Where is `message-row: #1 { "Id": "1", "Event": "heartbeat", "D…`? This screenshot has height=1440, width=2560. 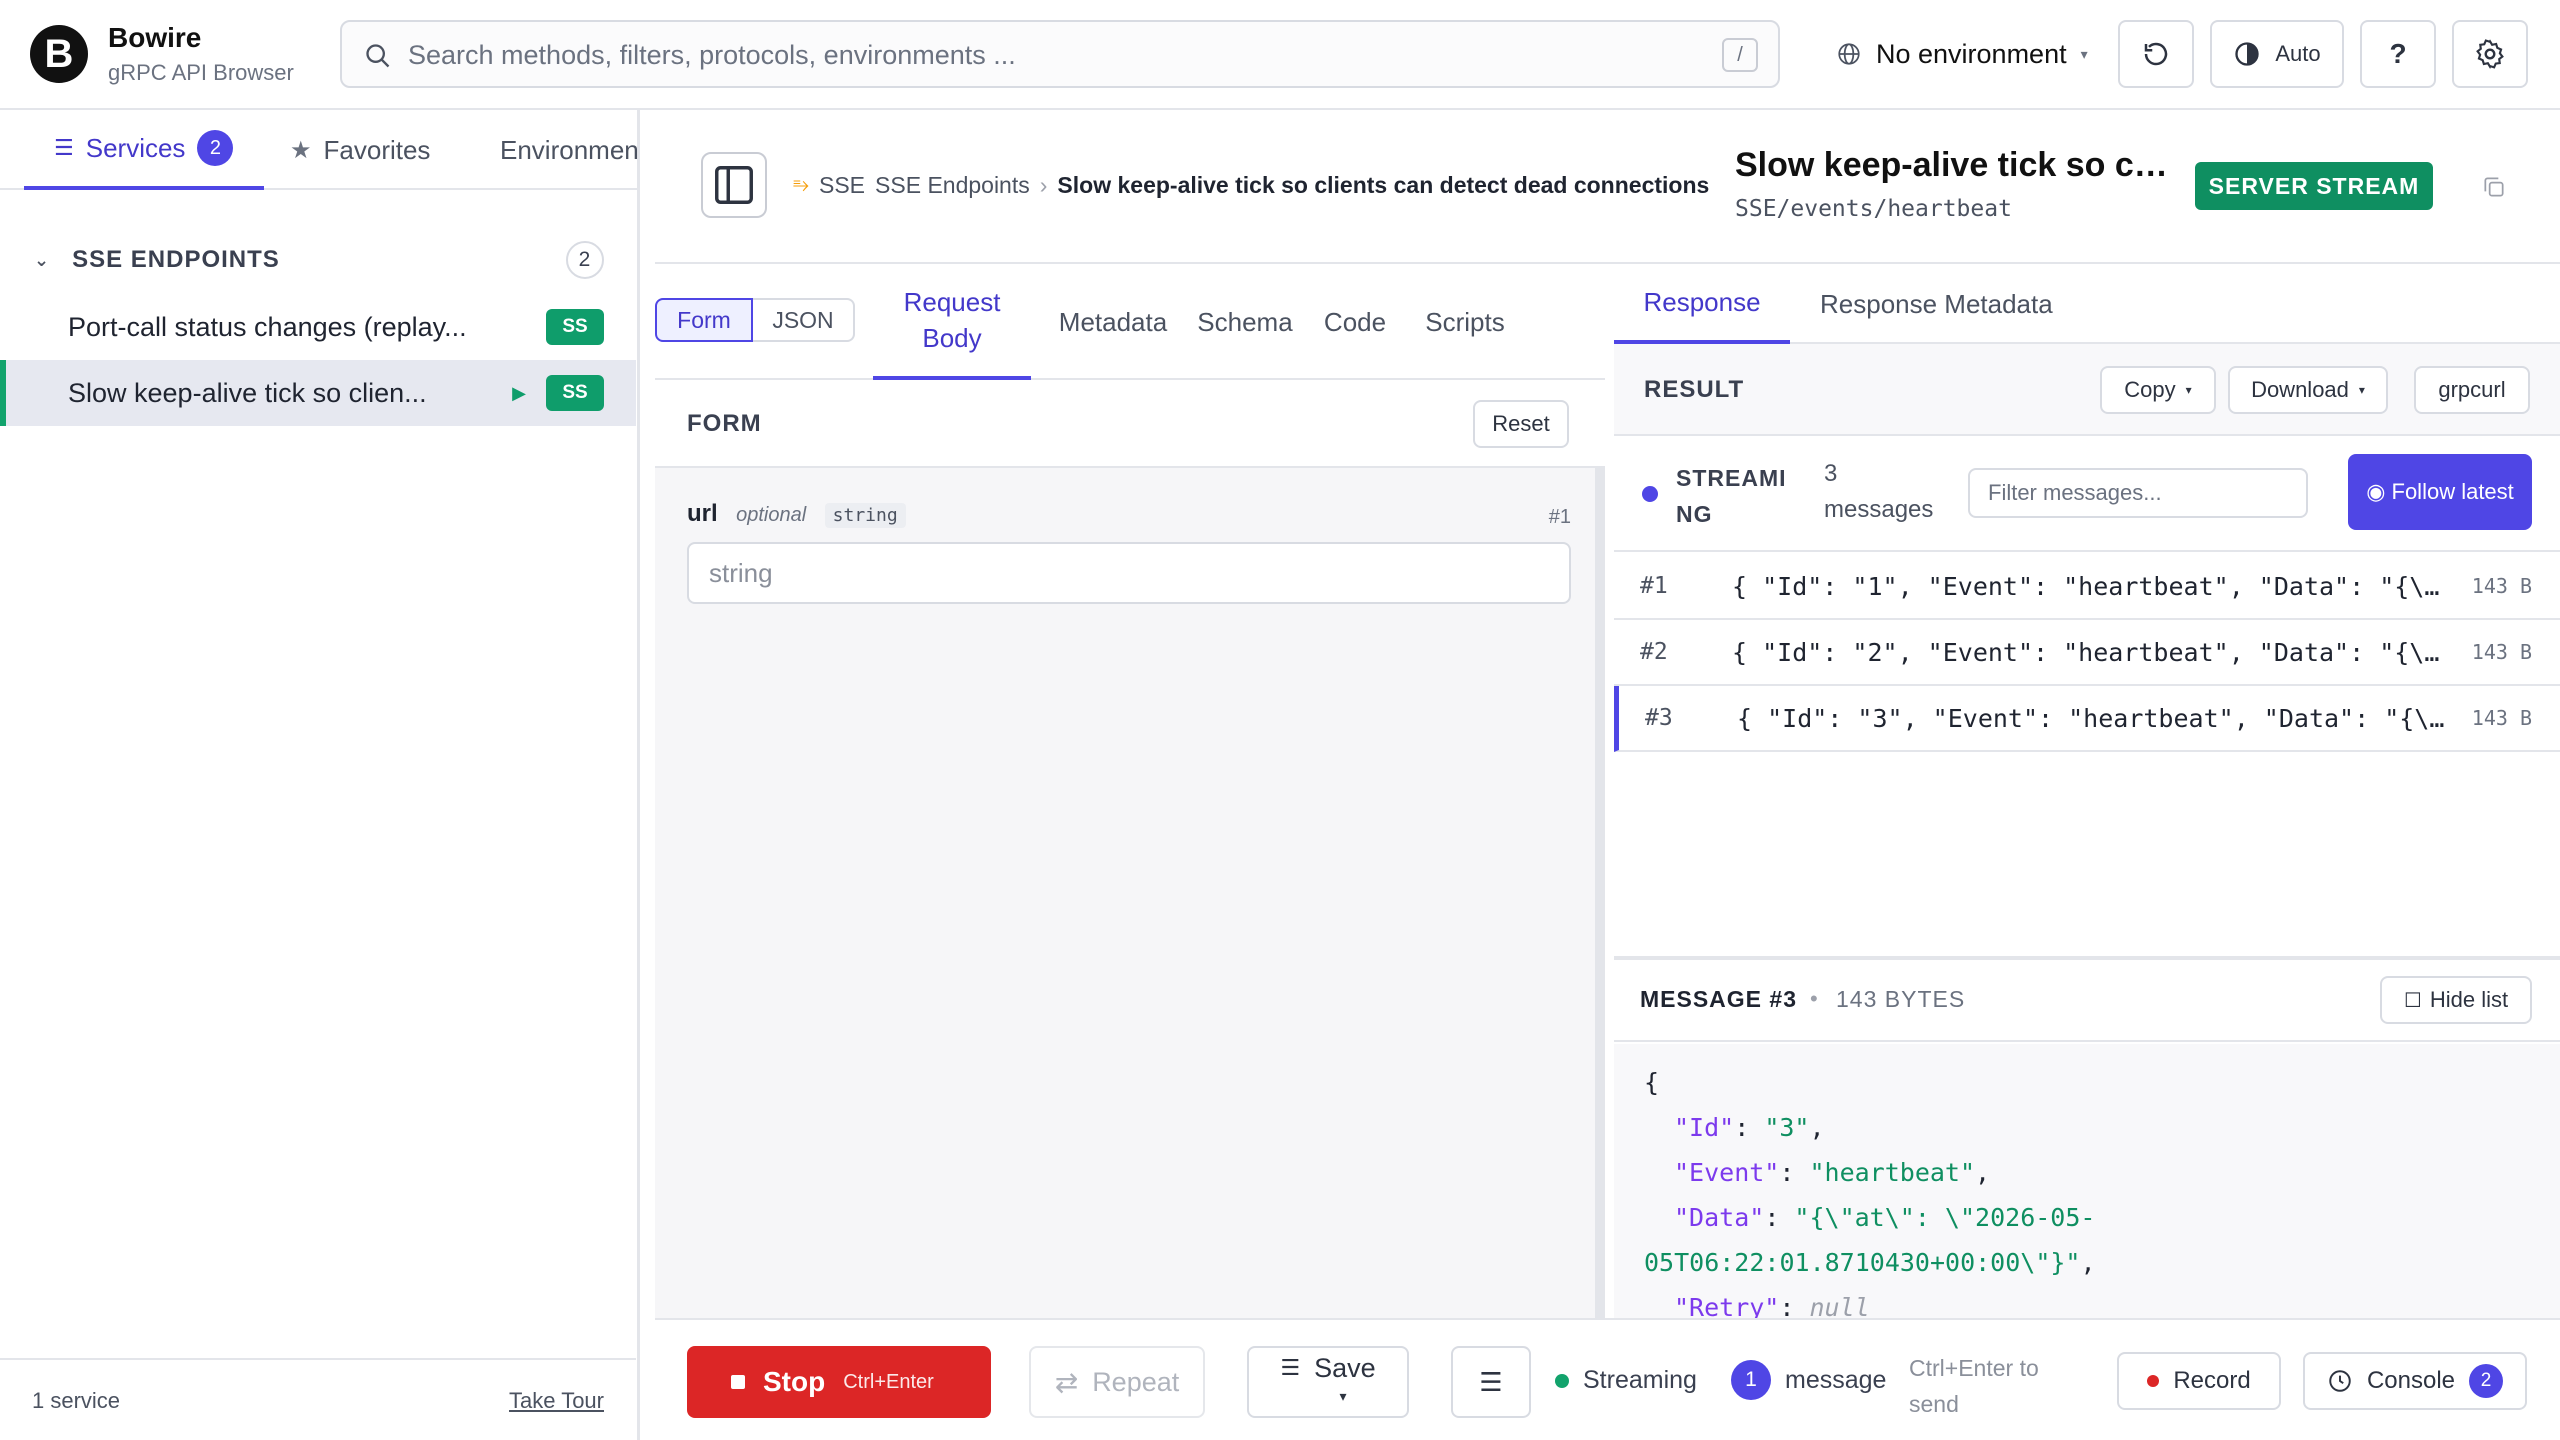 message-row: #1 { "Id": "1", "Event": "heartbeat", "D… is located at coordinates (2087, 587).